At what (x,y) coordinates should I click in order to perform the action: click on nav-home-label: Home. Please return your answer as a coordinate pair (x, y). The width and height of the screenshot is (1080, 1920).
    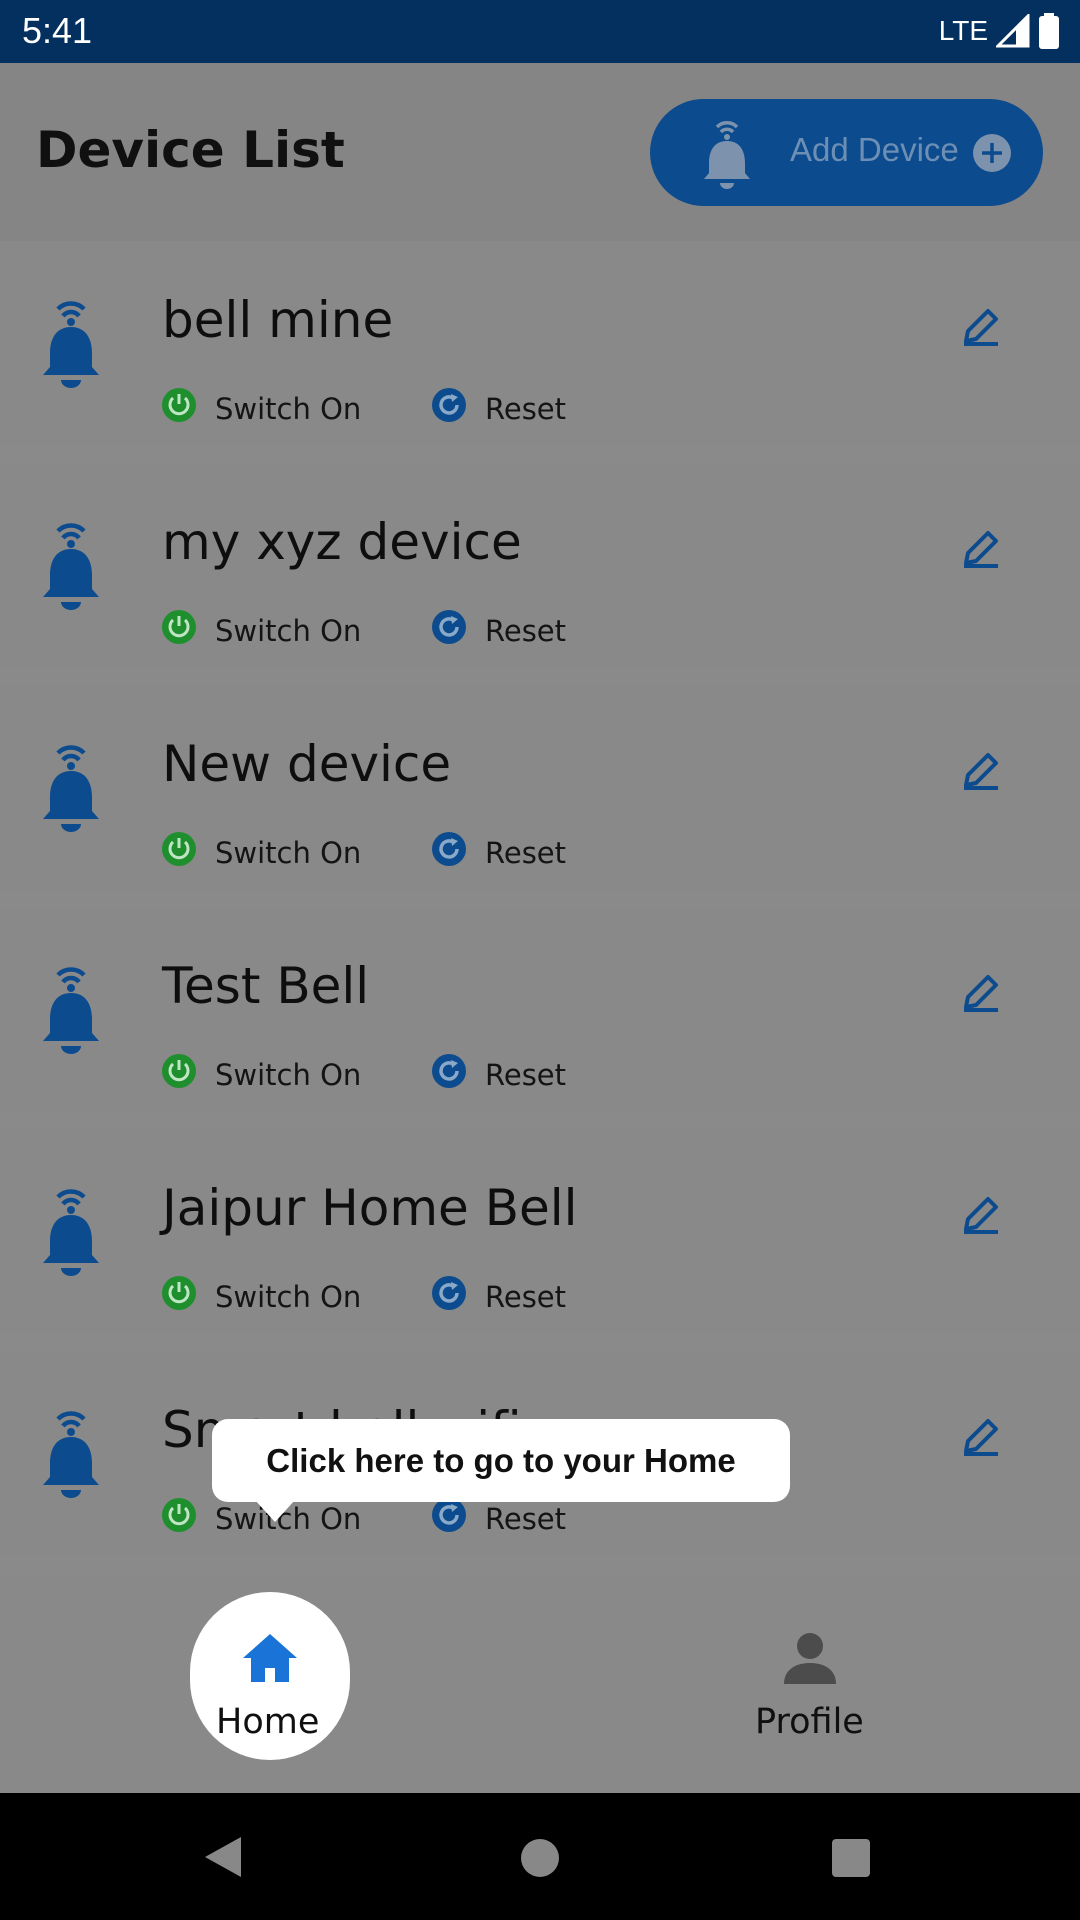
    Looking at the image, I should click on (268, 1722).